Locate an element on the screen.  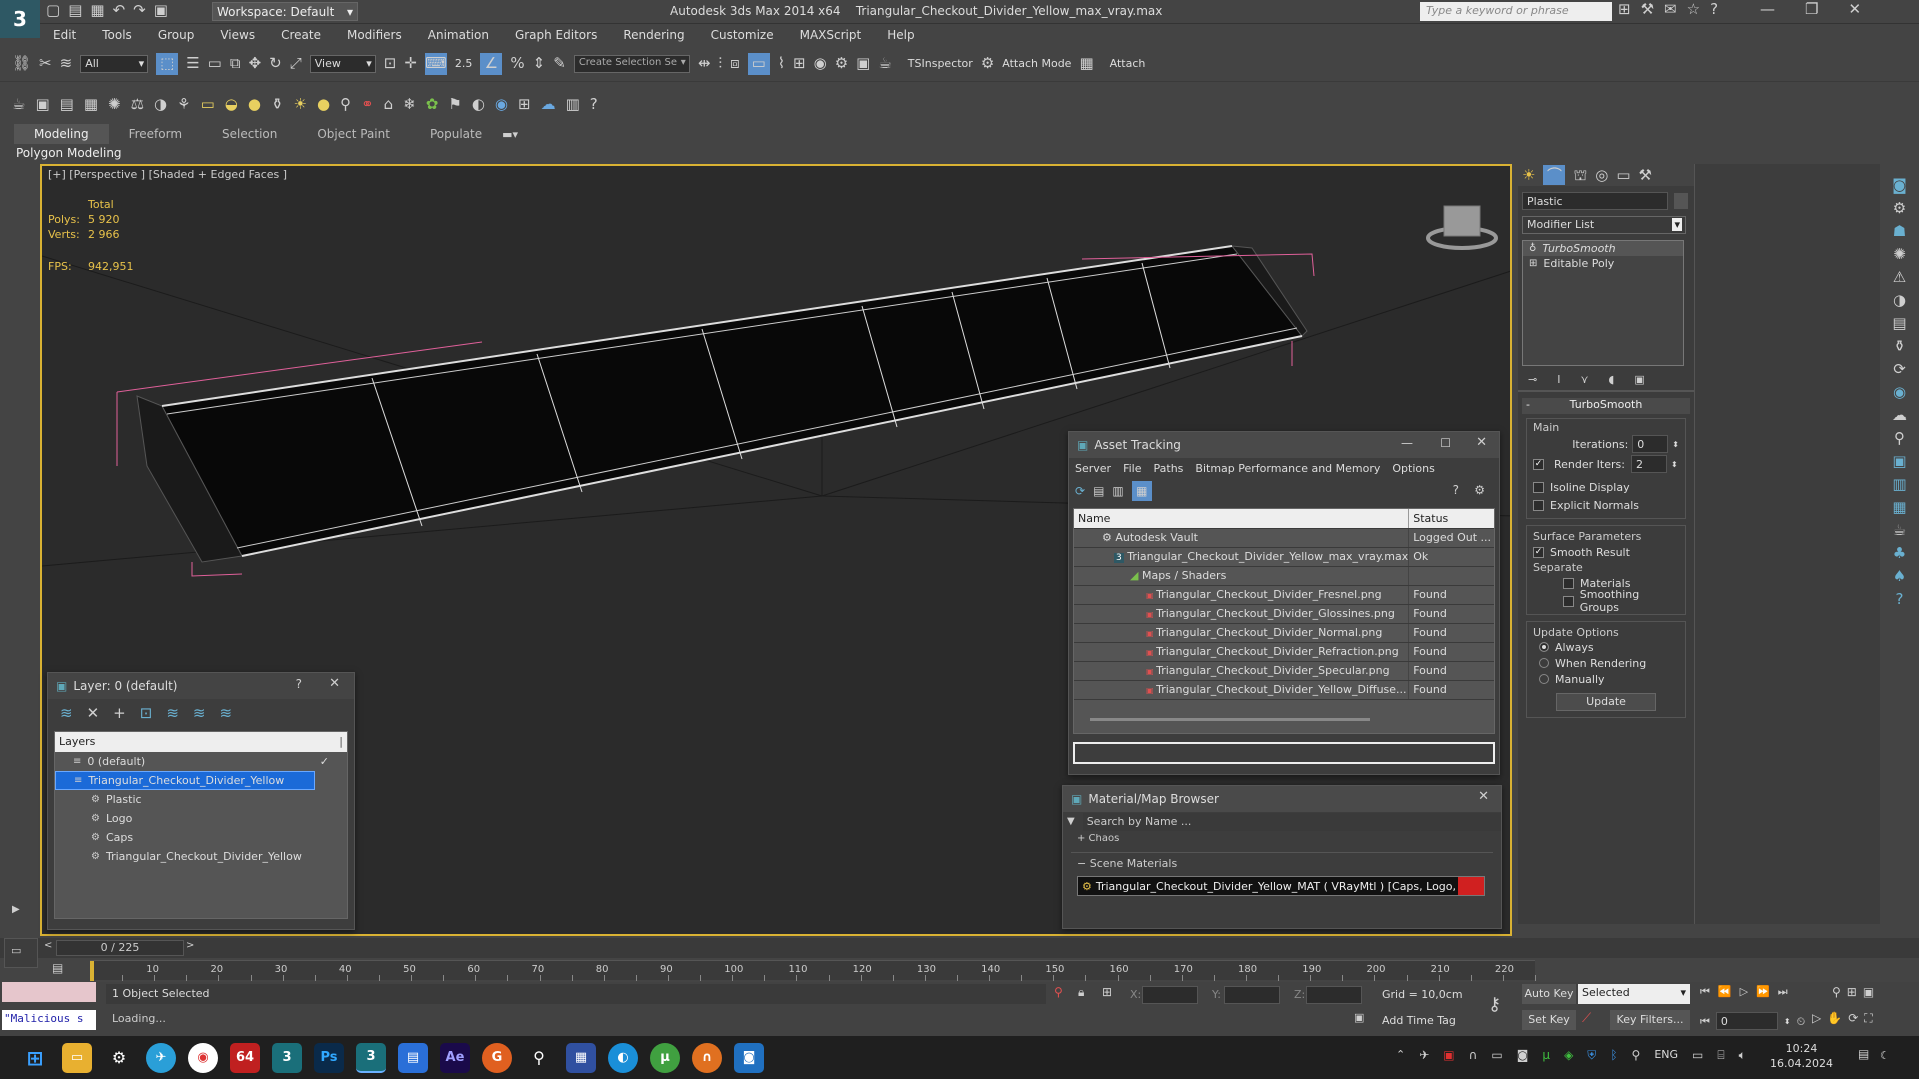
vray-help-icon: ? is located at coordinates (594, 104).